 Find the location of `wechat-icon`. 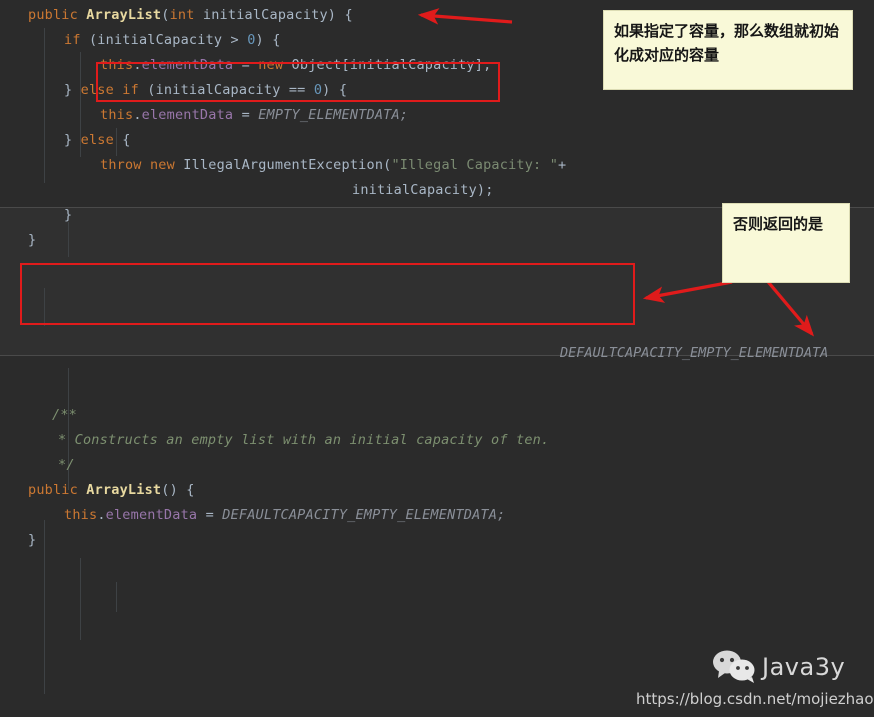

wechat-icon is located at coordinates (735, 669).